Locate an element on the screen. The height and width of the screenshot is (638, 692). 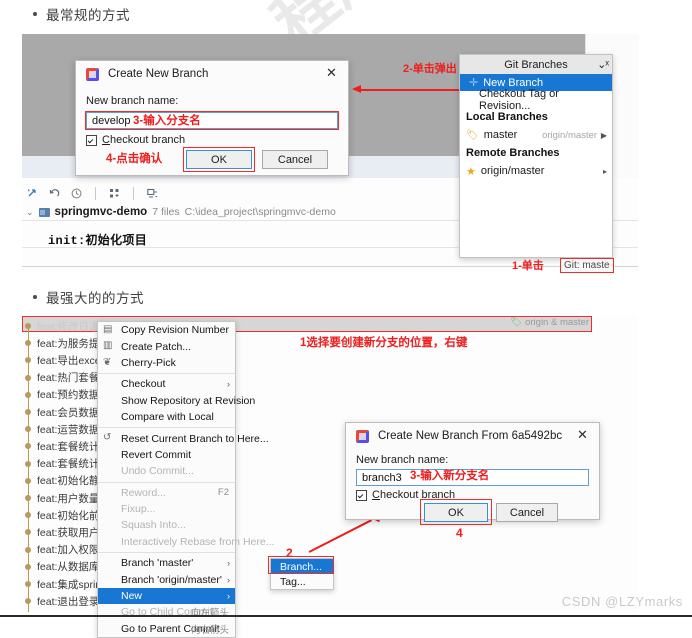
menu-item-go-to-child-commit: Go to Child Commit 向左箭头 is located at coordinates (166, 612).